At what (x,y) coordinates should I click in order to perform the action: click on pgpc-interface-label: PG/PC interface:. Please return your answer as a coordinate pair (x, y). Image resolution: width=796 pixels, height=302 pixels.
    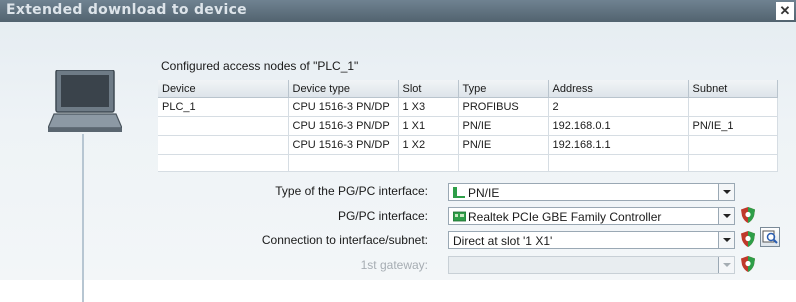
    Looking at the image, I should click on (382, 216).